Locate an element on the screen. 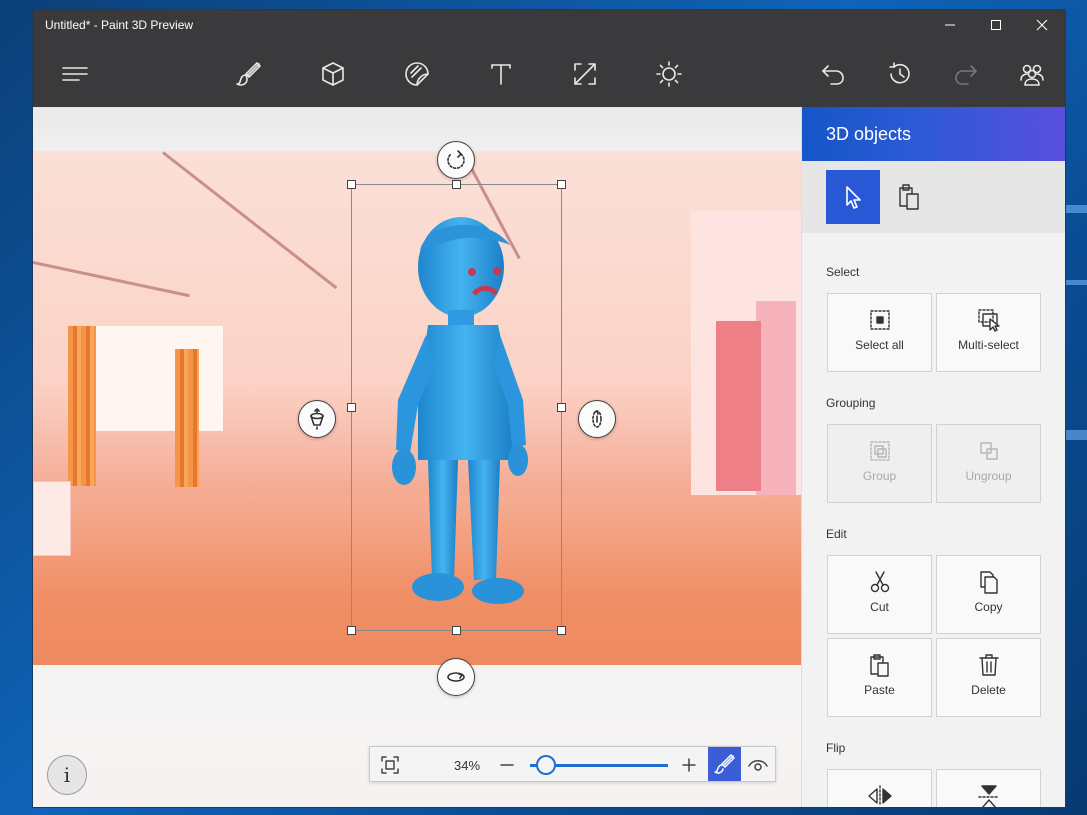 This screenshot has height=815, width=1087. view-3d-button is located at coordinates (758, 765).